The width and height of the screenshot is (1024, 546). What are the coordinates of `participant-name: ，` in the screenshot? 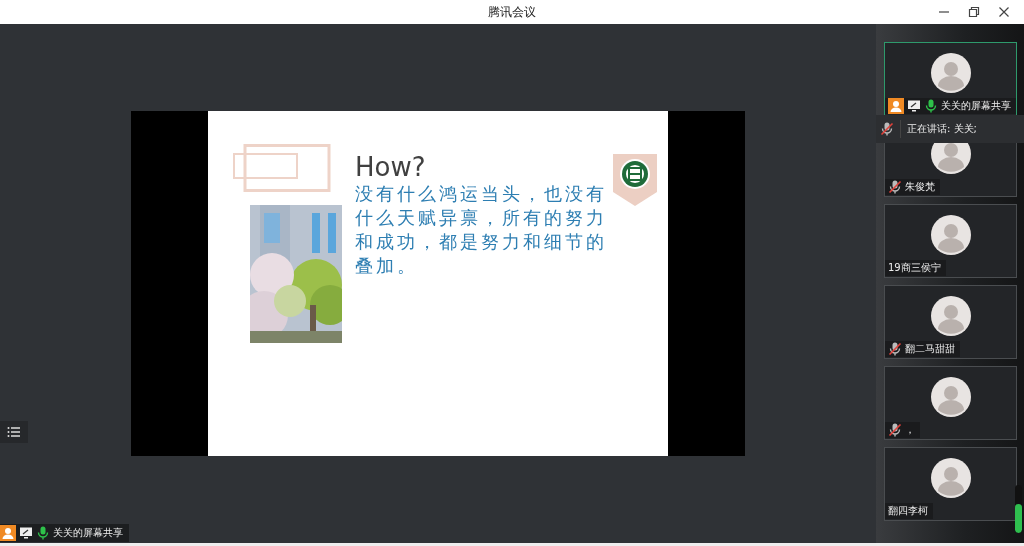 It's located at (910, 430).